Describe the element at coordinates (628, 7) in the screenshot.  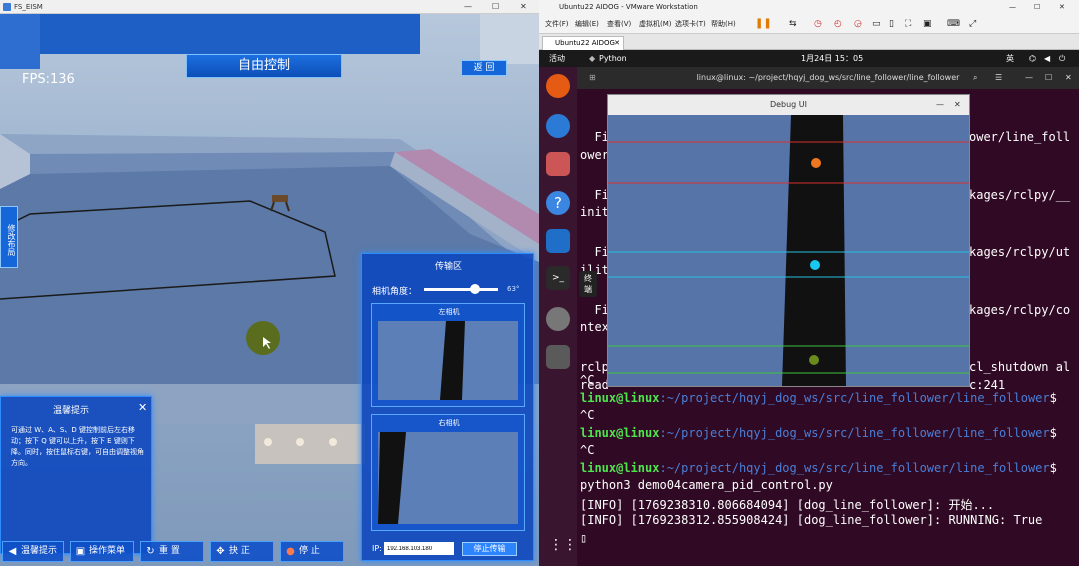
I see `vm-title: Ubuntu22 AIDOG - VMware Workstation` at that location.